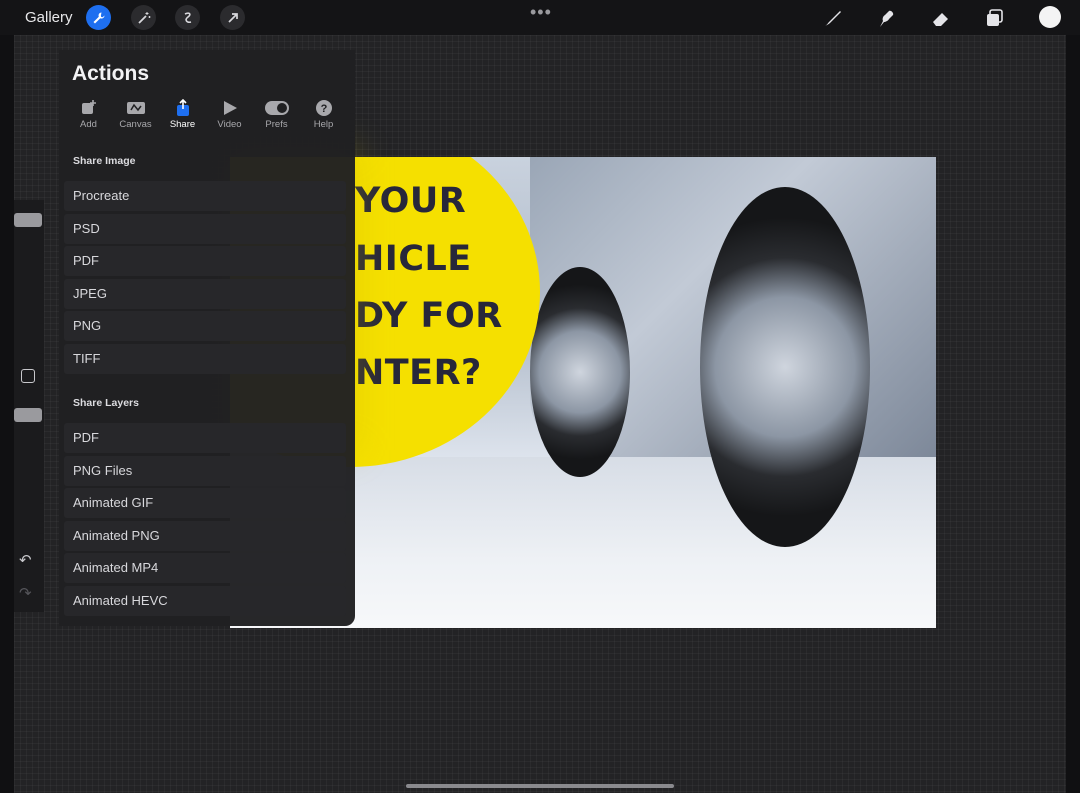 Image resolution: width=1080 pixels, height=793 pixels. I want to click on wrench-icon, so click(98, 17).